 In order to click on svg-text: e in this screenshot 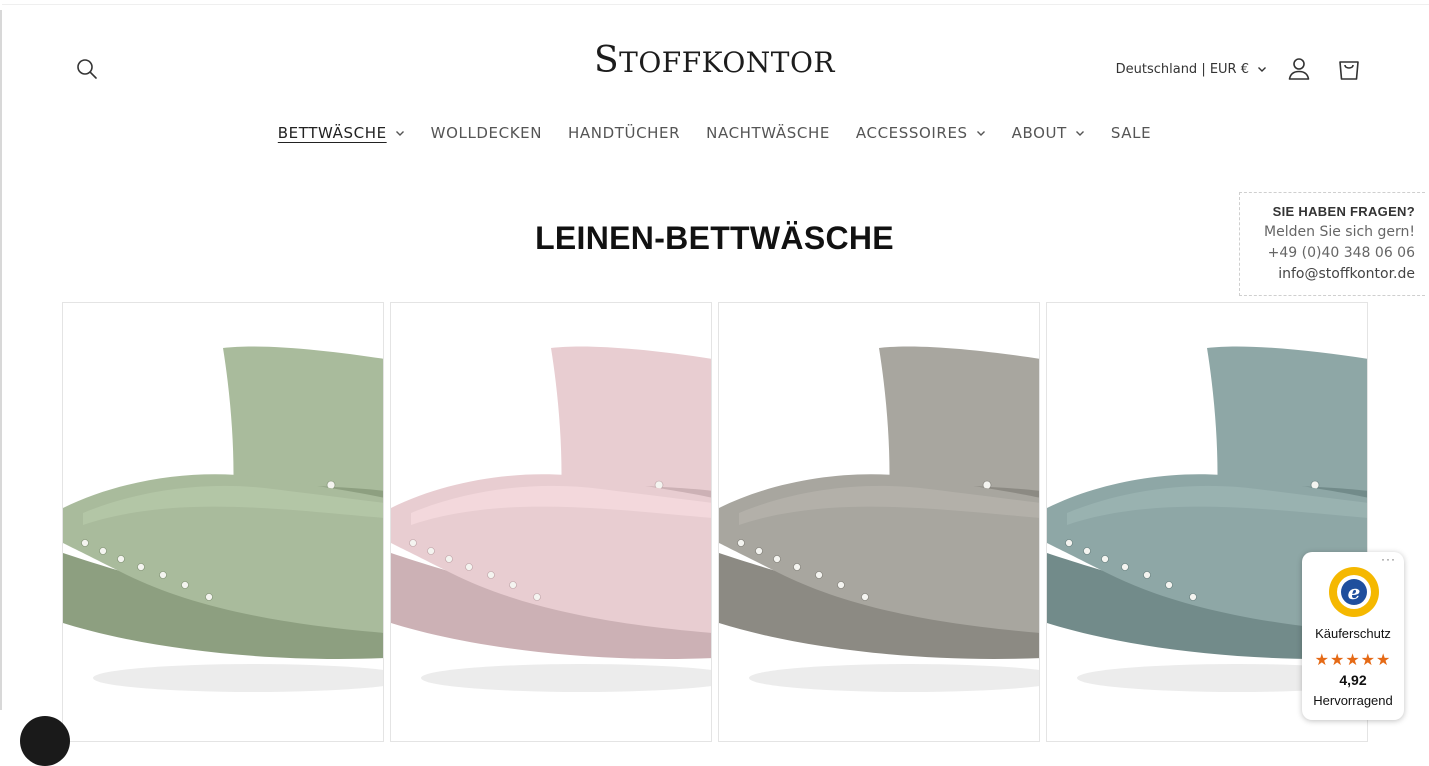, I will do `click(1354, 592)`.